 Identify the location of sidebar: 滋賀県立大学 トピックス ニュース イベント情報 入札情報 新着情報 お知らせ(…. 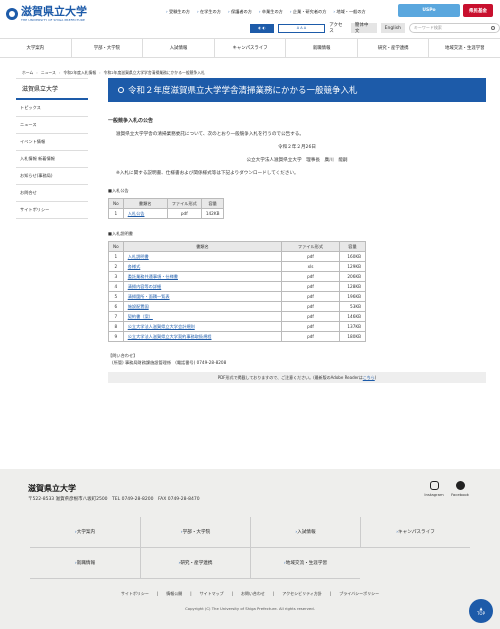
(52, 148).